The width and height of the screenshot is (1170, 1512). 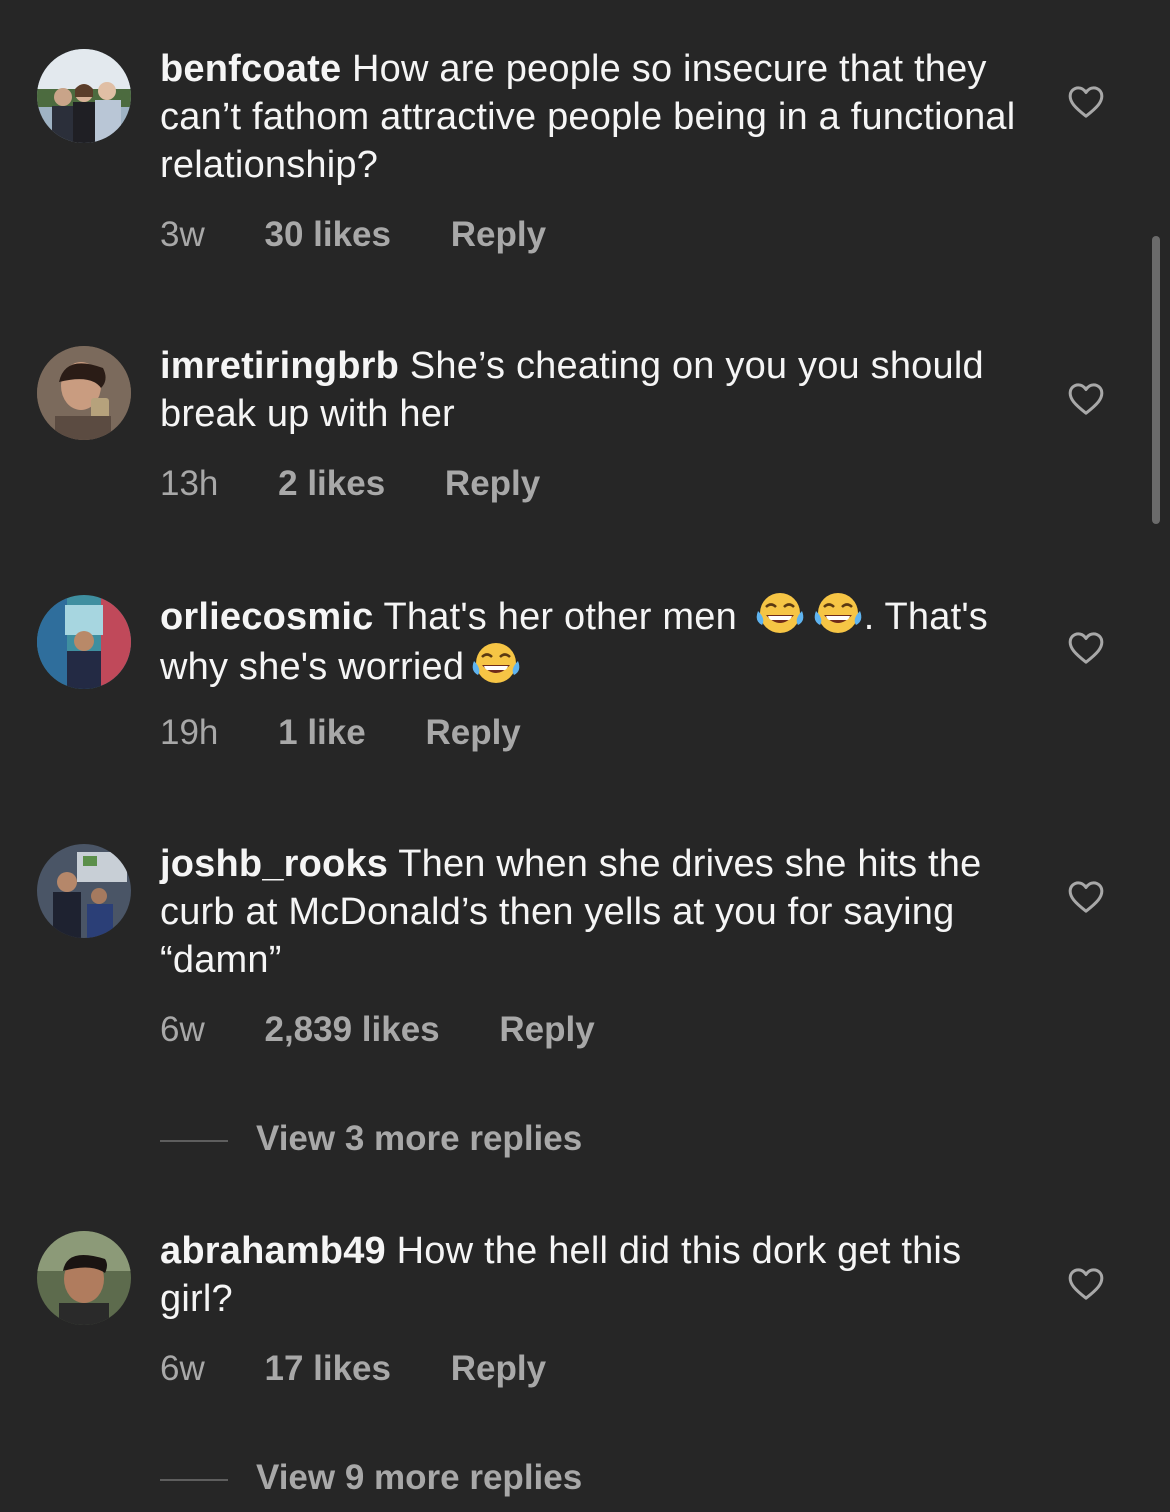 I want to click on view-more-replies-button: View 9 more replies, so click(x=371, y=1478).